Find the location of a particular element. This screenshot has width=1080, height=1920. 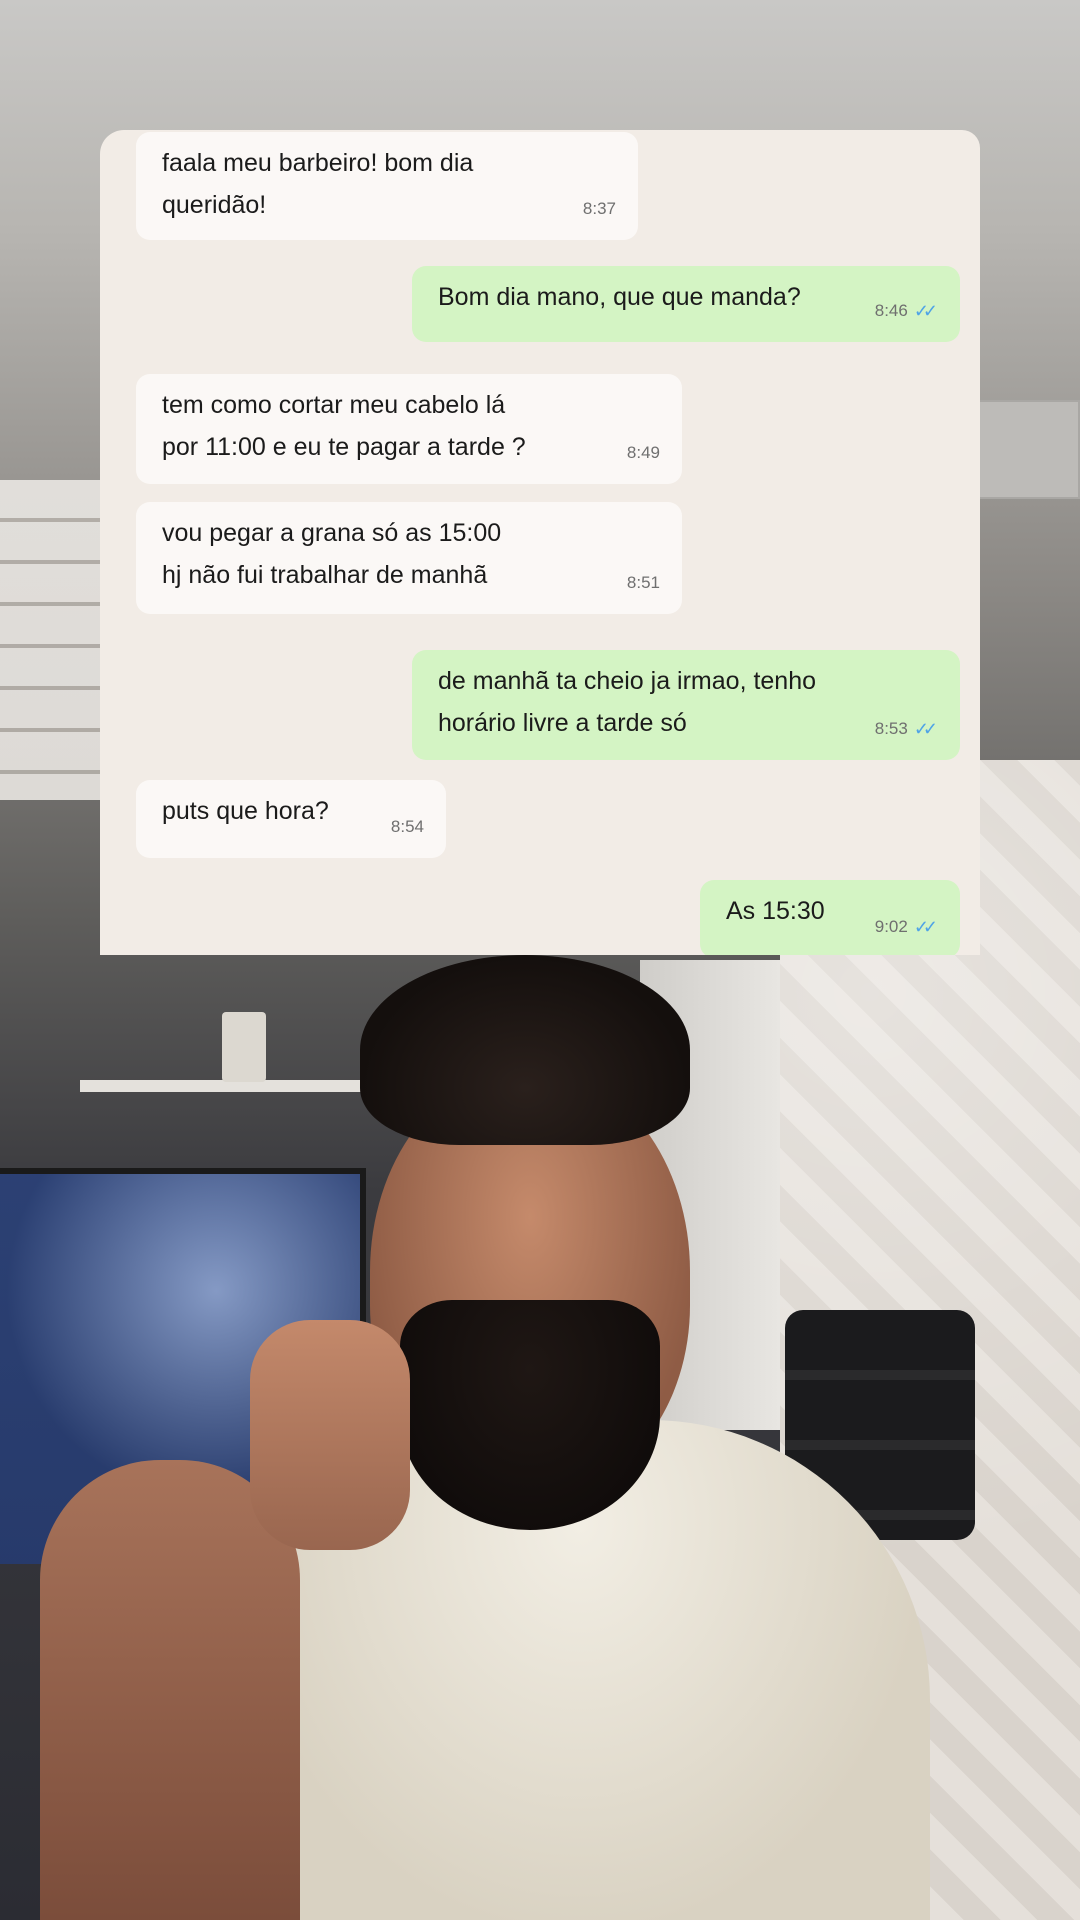

message-time: 8:54 is located at coordinates (407, 826).